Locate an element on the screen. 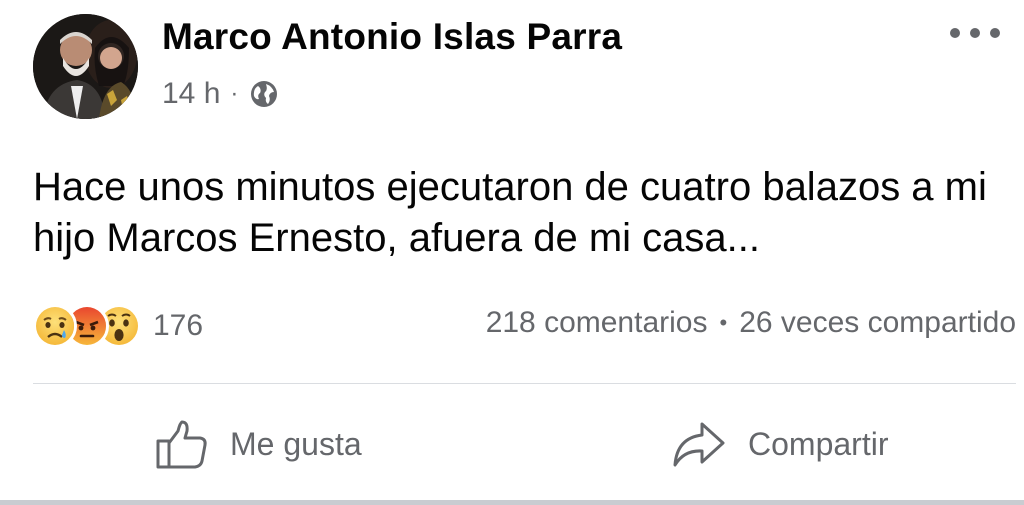  avatar-photo is located at coordinates (85, 66).